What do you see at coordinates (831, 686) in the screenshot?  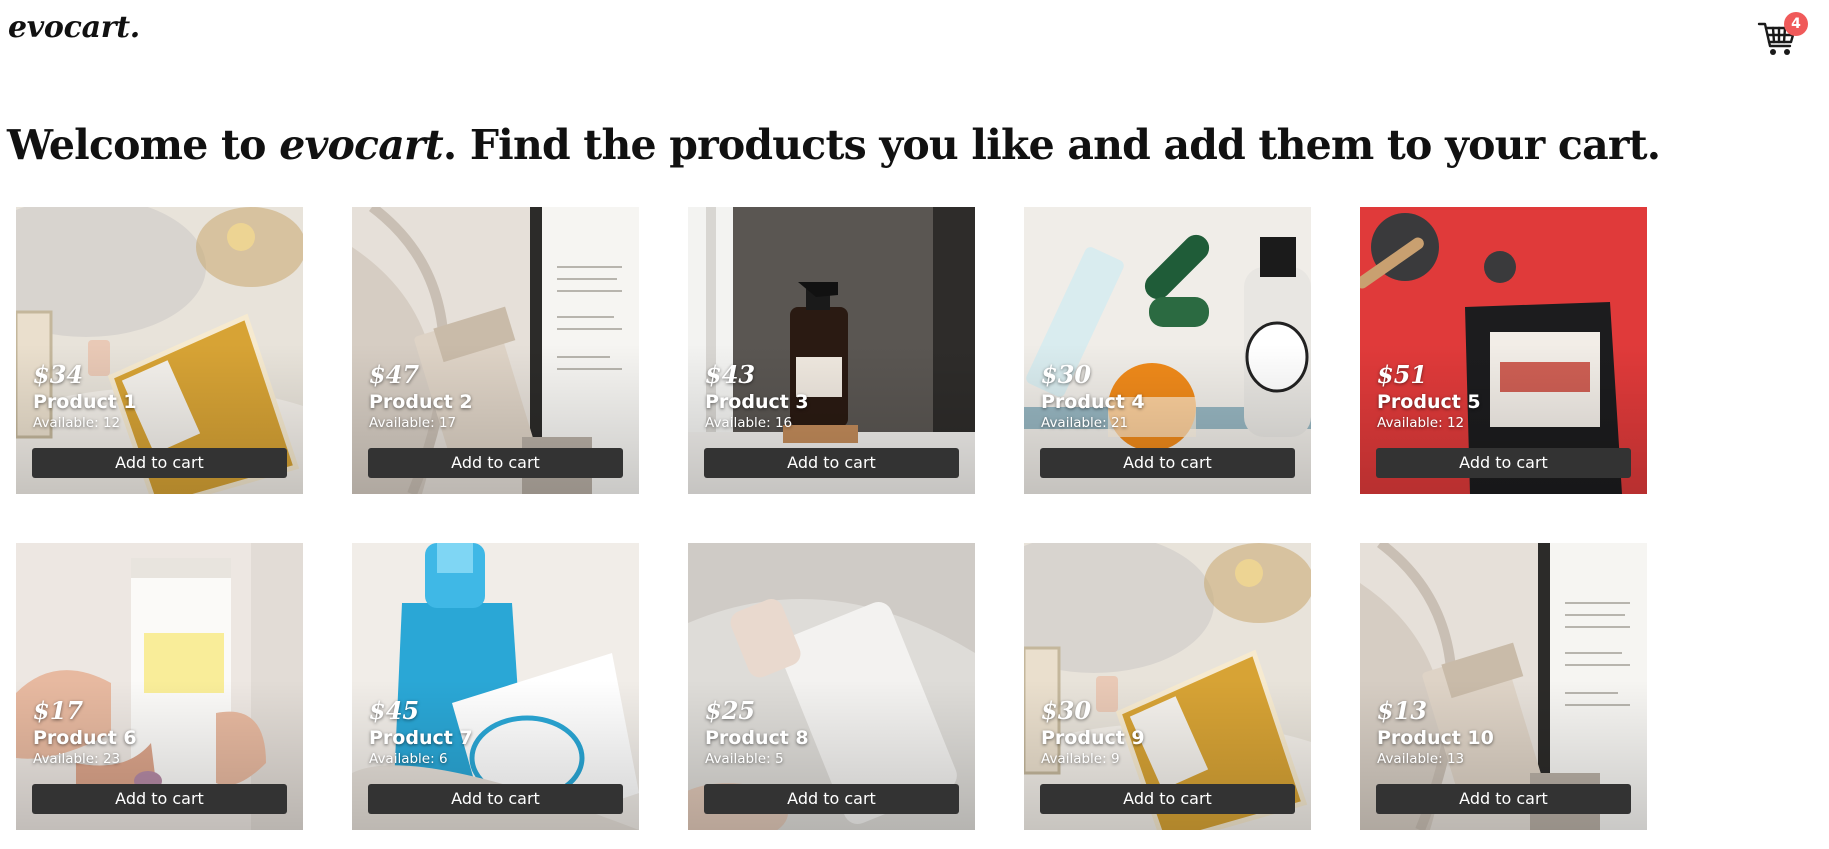 I see `product-card: $25 Product 8 Available: 5 Add to cart` at bounding box center [831, 686].